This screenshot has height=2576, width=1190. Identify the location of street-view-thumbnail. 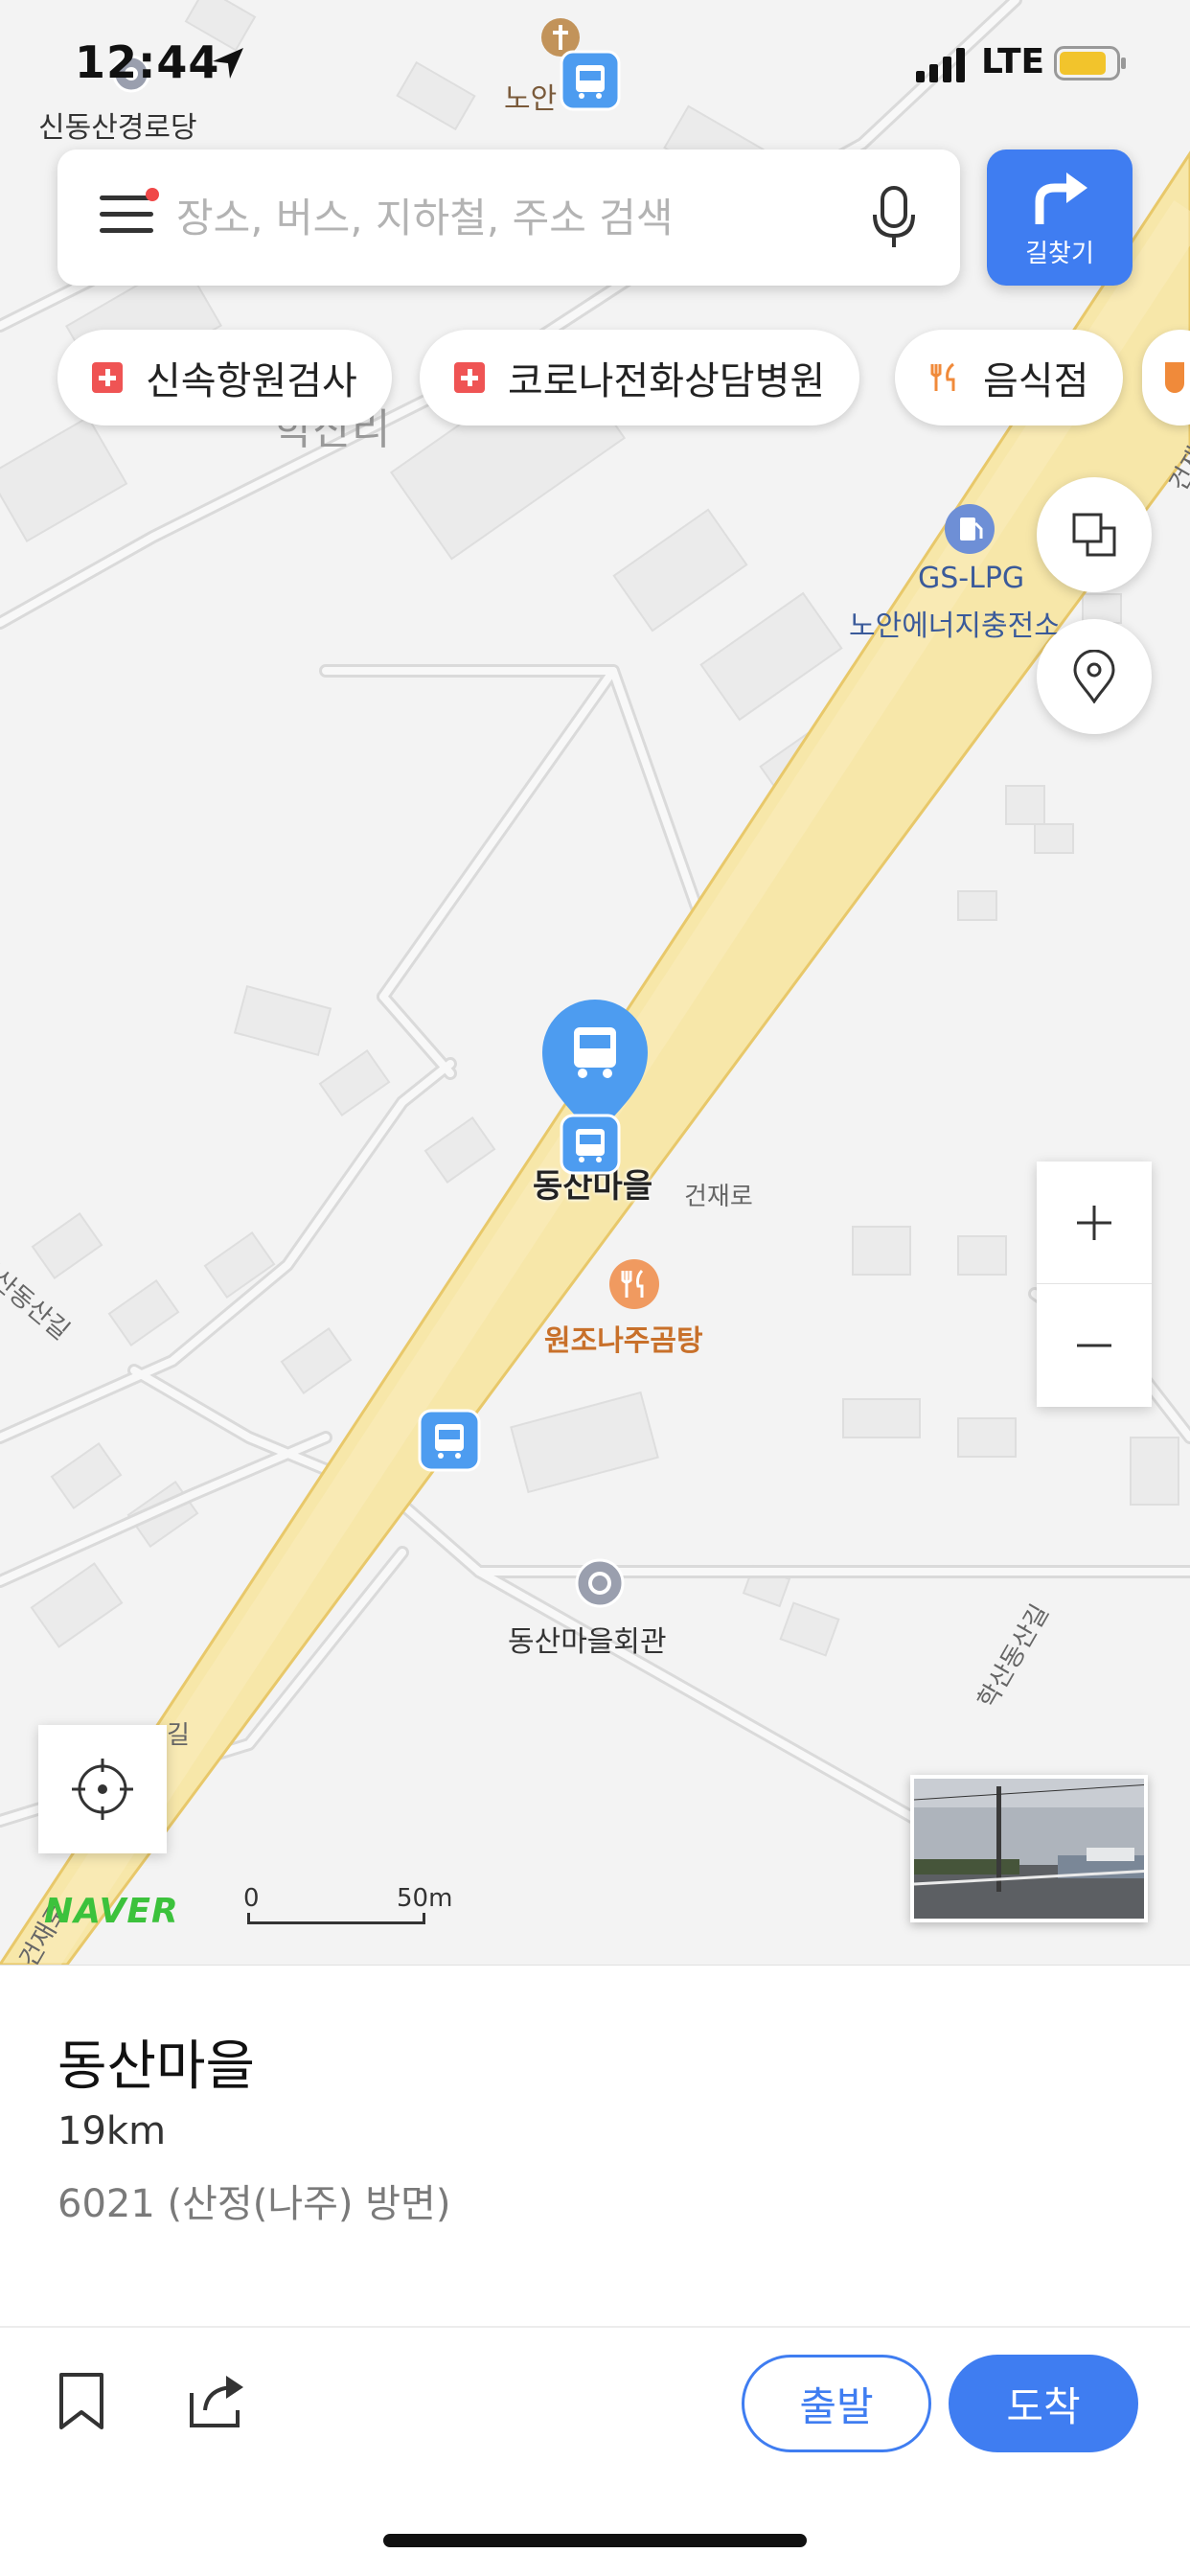
(1029, 1848).